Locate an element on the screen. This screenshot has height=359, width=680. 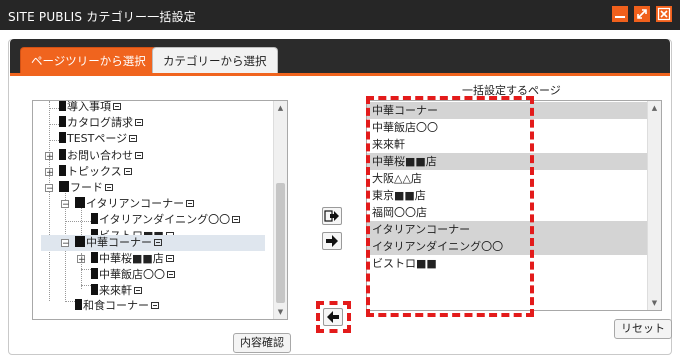
tree-item-label: トピックス is located at coordinates (94, 171).